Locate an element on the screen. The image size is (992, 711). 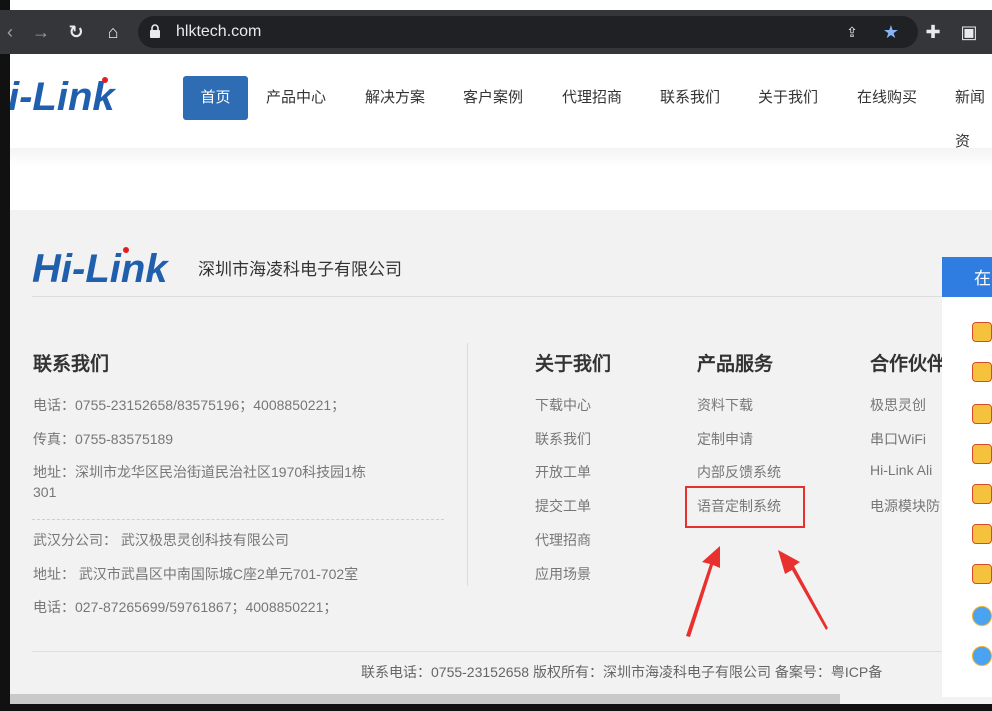
partners-title: 合作伙伴 is located at coordinates (908, 364).